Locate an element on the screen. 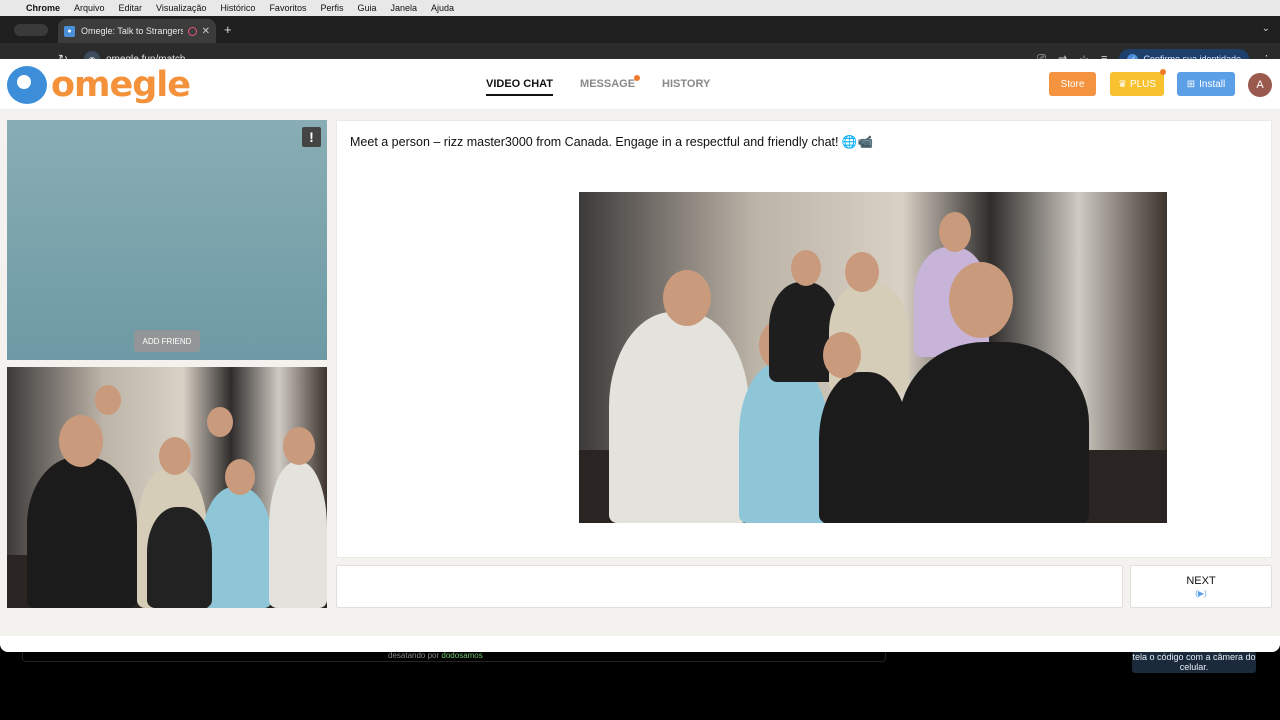  menu-item-perfis: Perfis is located at coordinates (331, 8).